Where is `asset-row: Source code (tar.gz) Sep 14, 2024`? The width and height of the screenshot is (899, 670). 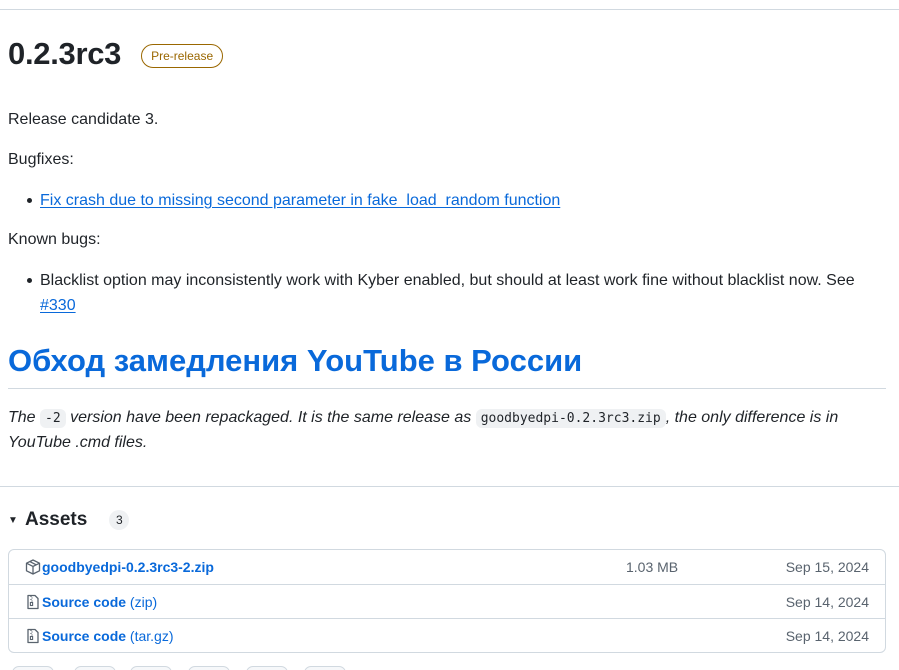 asset-row: Source code (tar.gz) Sep 14, 2024 is located at coordinates (447, 635).